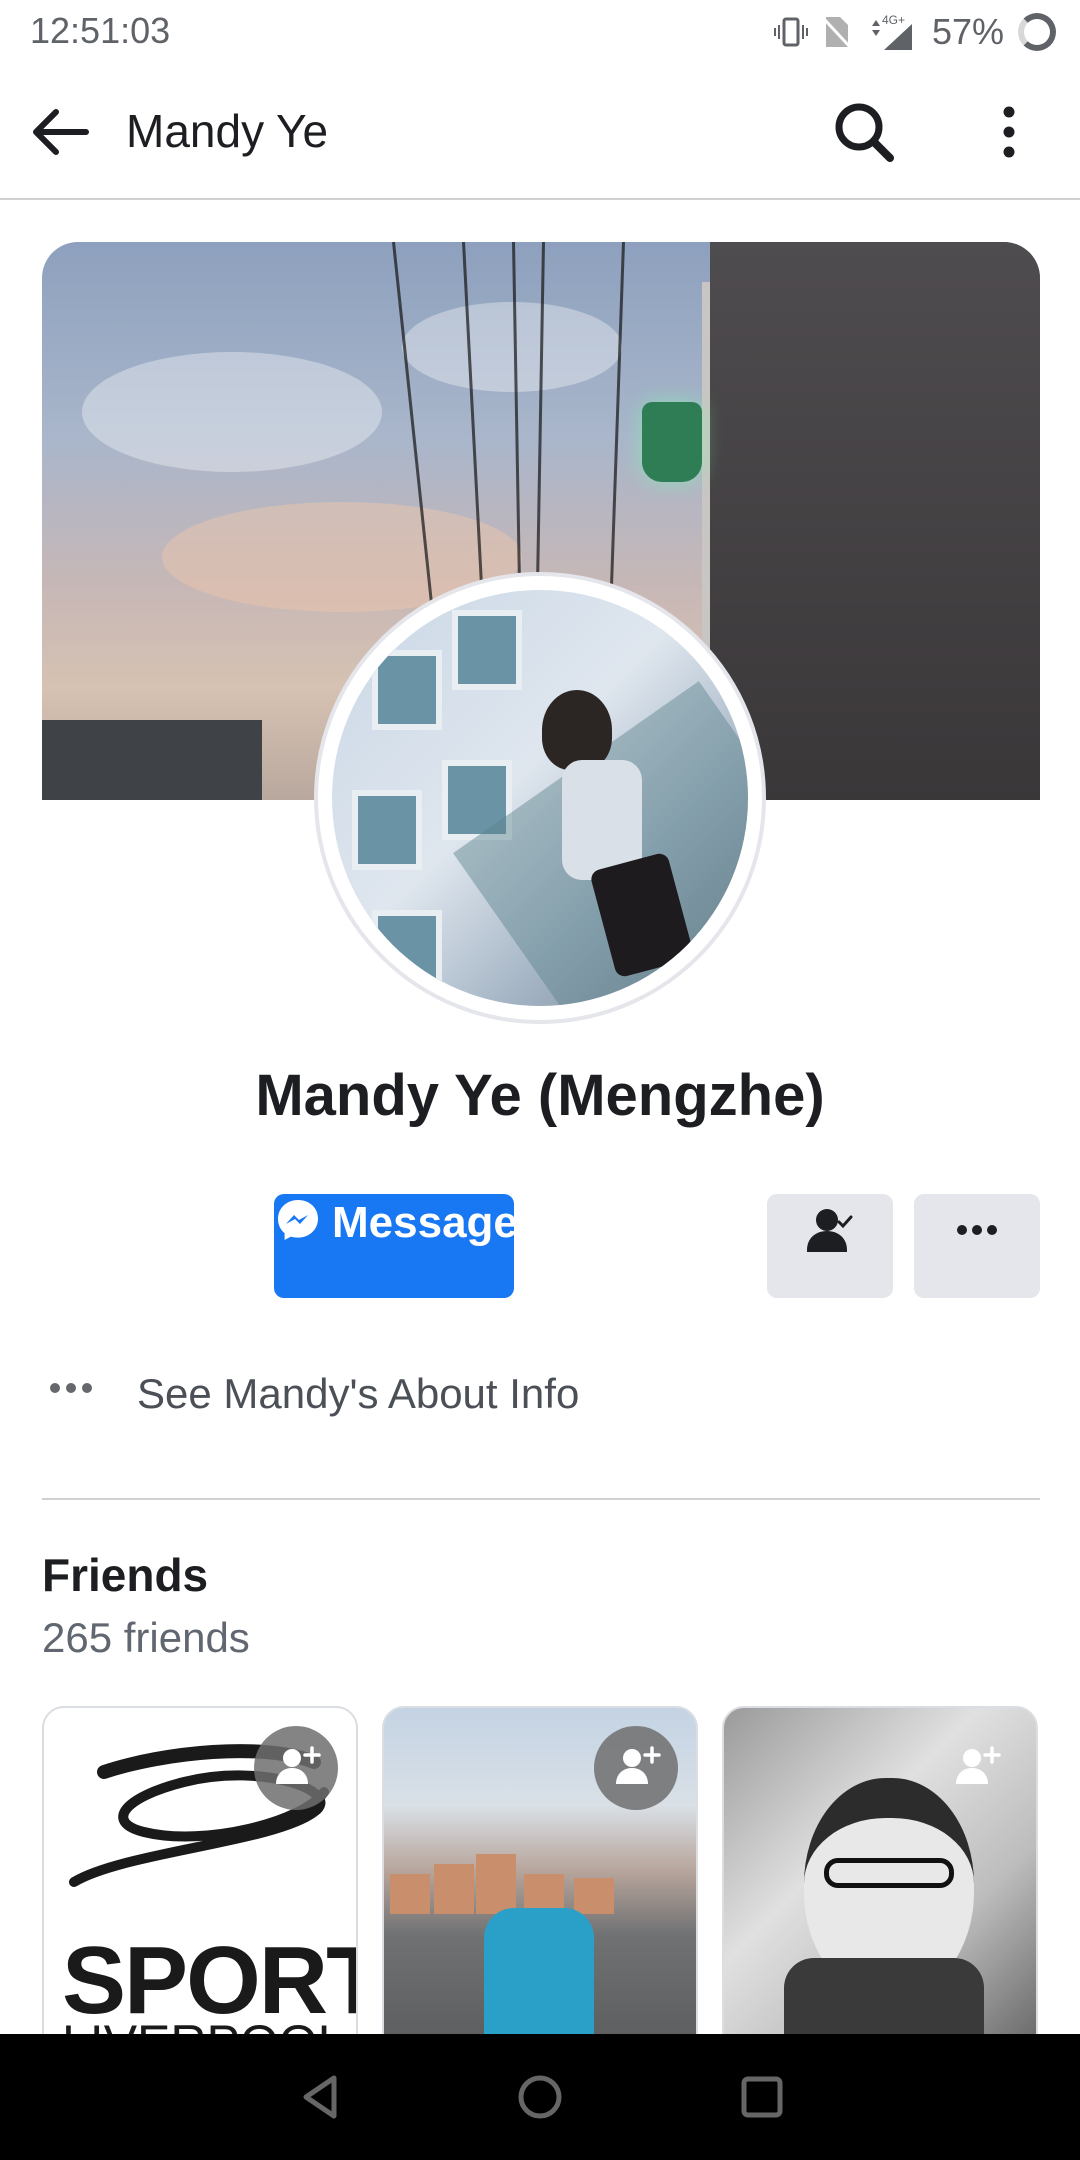 The width and height of the screenshot is (1080, 2160). I want to click on square-recents-icon, so click(762, 2097).